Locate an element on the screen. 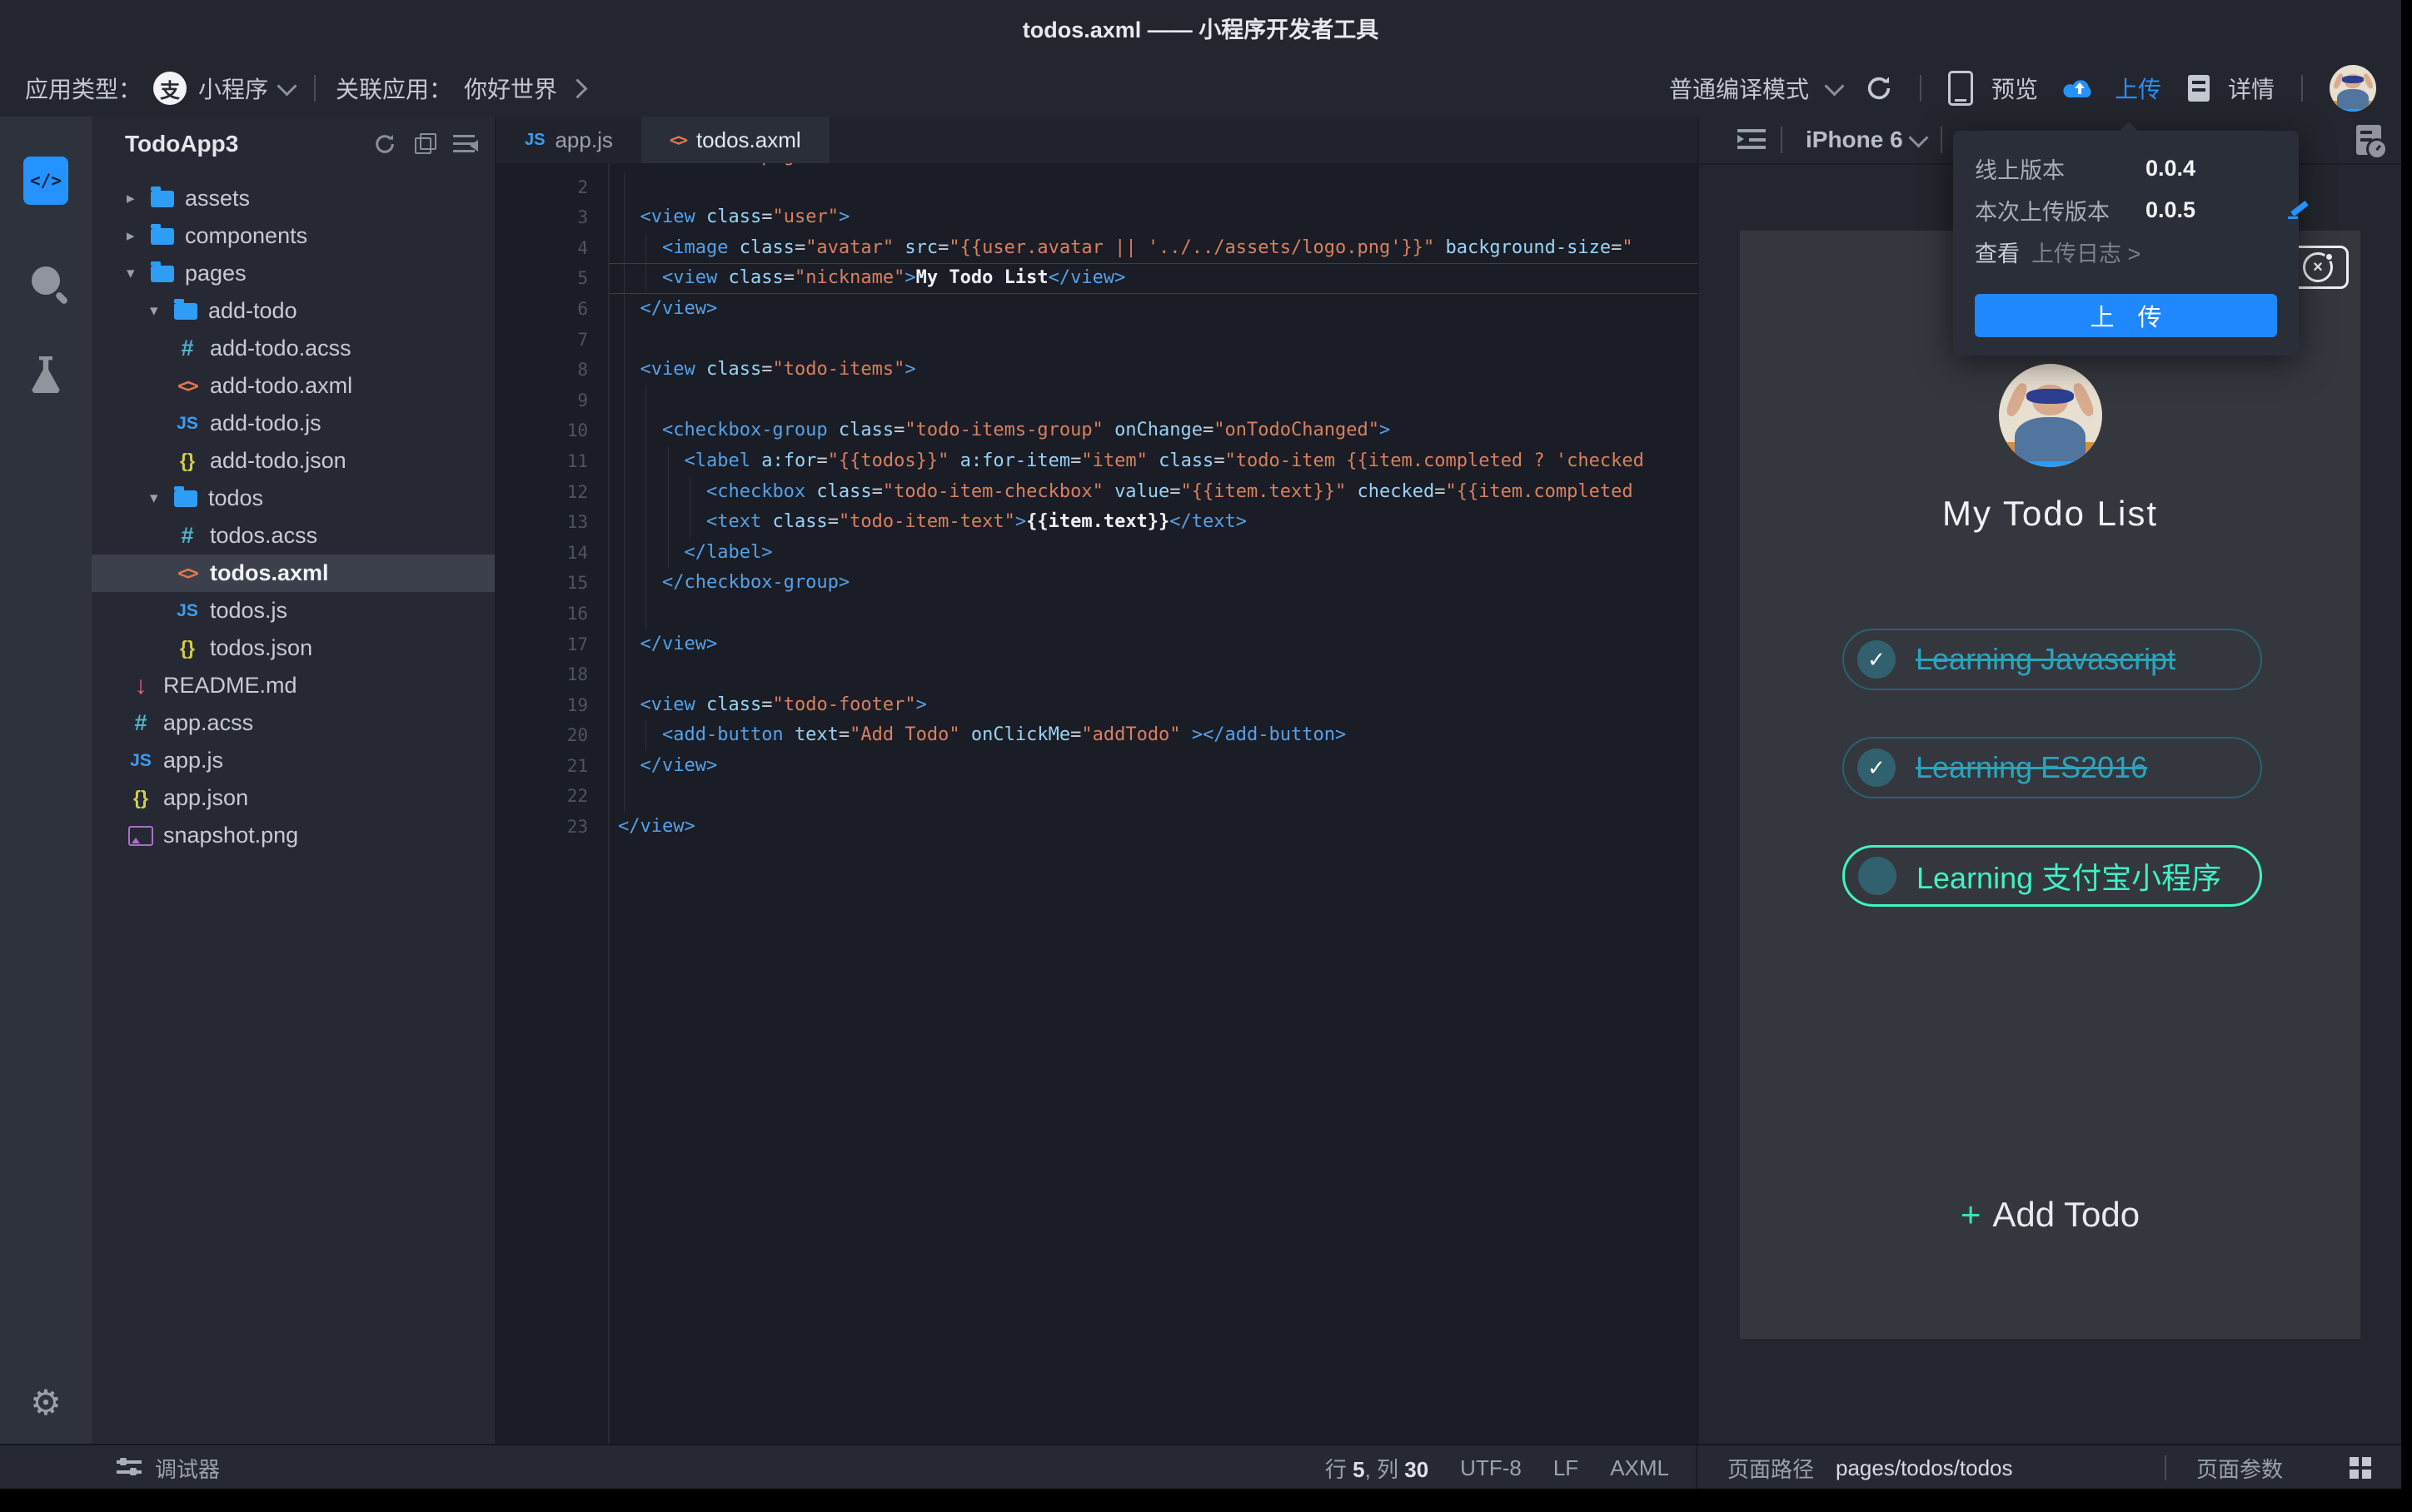 The height and width of the screenshot is (1512, 2412). code-line-17: 17 </view> is located at coordinates (1096, 645).